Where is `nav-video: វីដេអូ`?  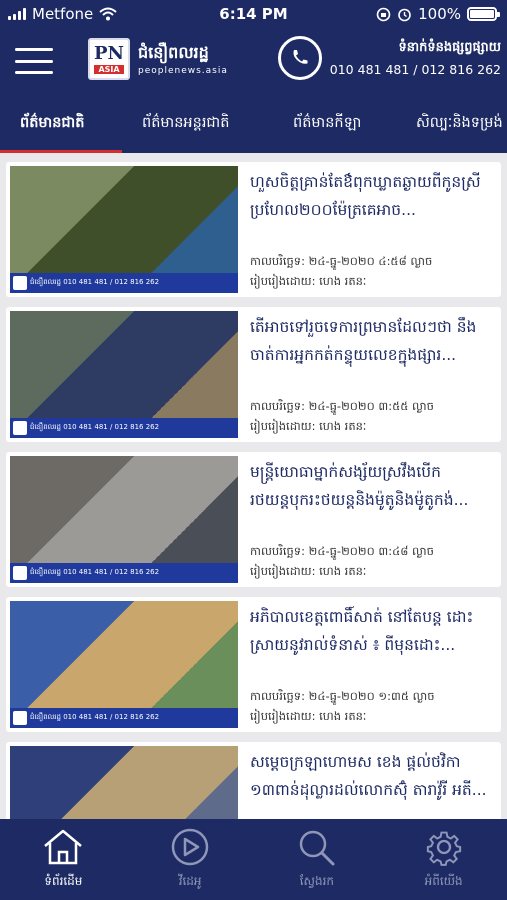 nav-video: វីដេអូ is located at coordinates (190, 859).